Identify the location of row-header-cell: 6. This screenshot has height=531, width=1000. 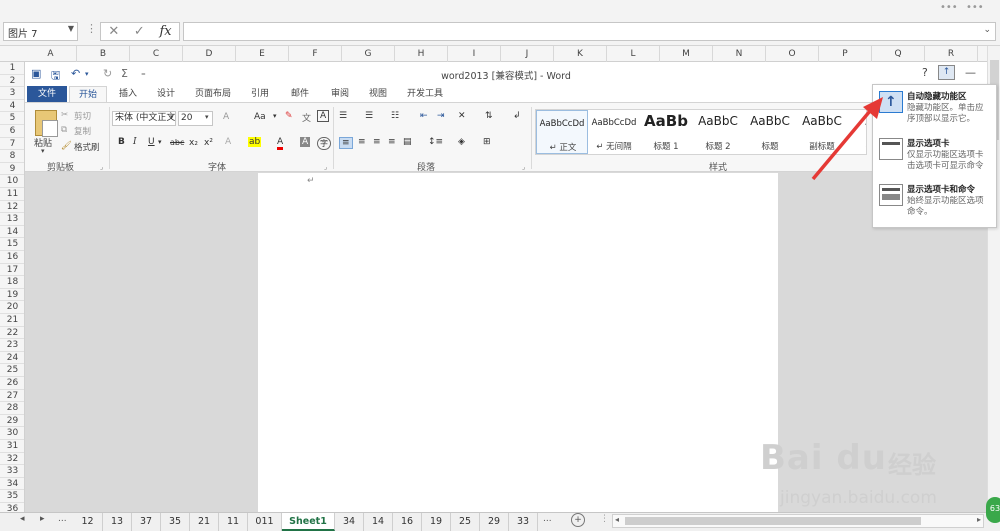
(12, 131).